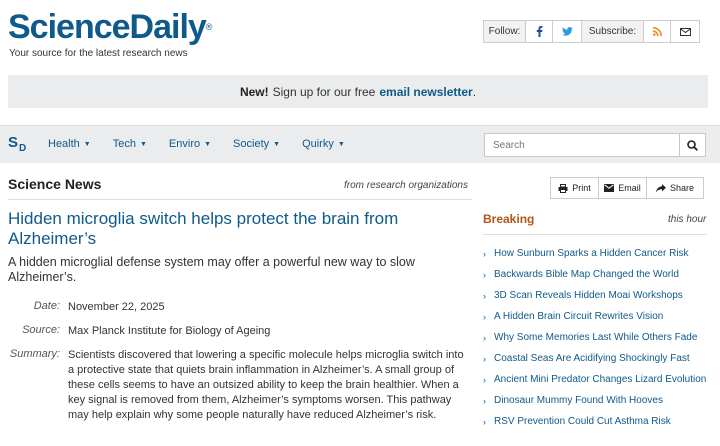 The width and height of the screenshot is (720, 446). Describe the element at coordinates (209, 27) in the screenshot. I see `registered-mark: ®` at that location.